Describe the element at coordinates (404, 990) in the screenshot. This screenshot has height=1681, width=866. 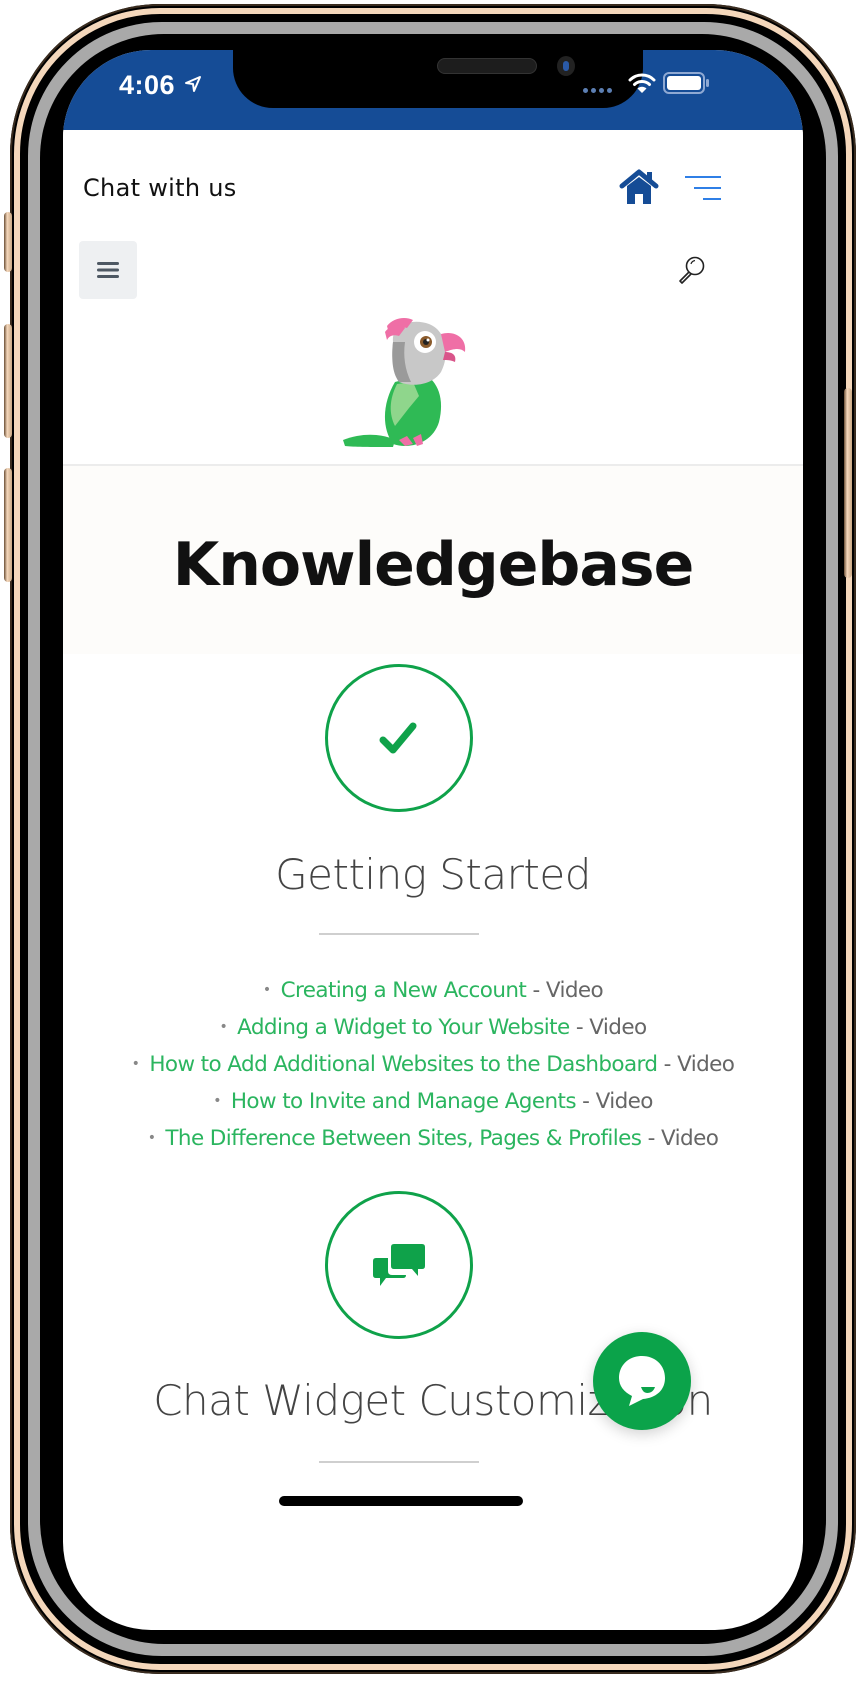
I see `article-link: Creating a New Account` at that location.